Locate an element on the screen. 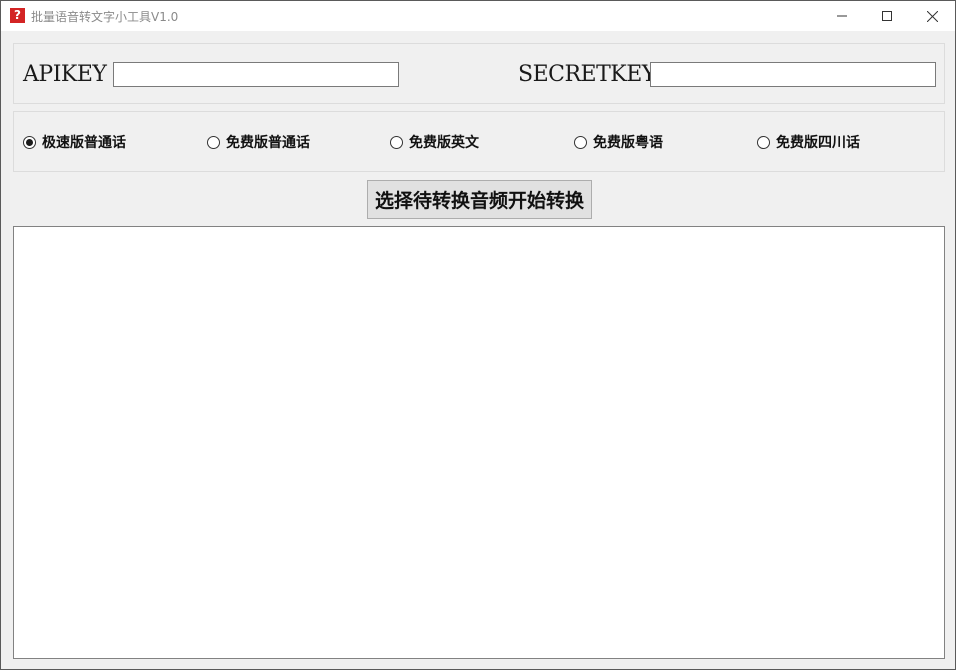 Image resolution: width=956 pixels, height=670 pixels. credentials-group: APIKEY SECRETKEY is located at coordinates (479, 73).